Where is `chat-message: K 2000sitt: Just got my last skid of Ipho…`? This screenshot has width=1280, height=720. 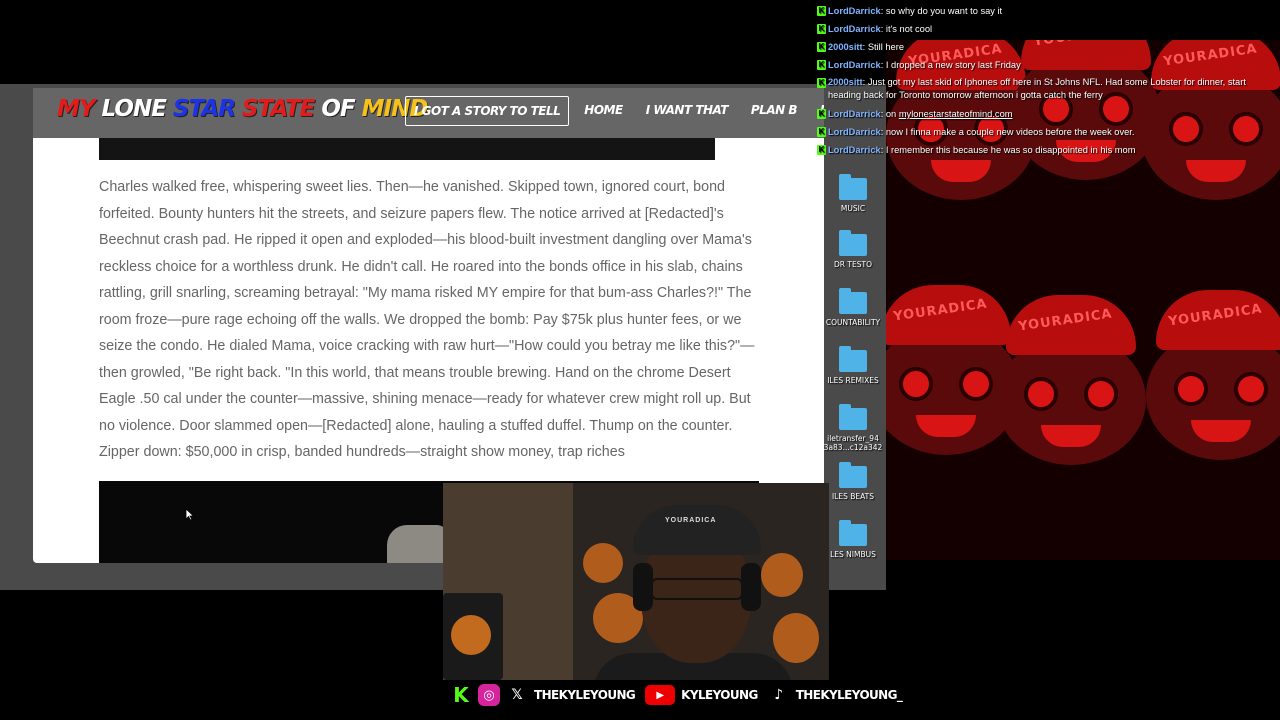 chat-message: K 2000sitt: Just got my last skid of Ipho… is located at coordinates (1031, 88).